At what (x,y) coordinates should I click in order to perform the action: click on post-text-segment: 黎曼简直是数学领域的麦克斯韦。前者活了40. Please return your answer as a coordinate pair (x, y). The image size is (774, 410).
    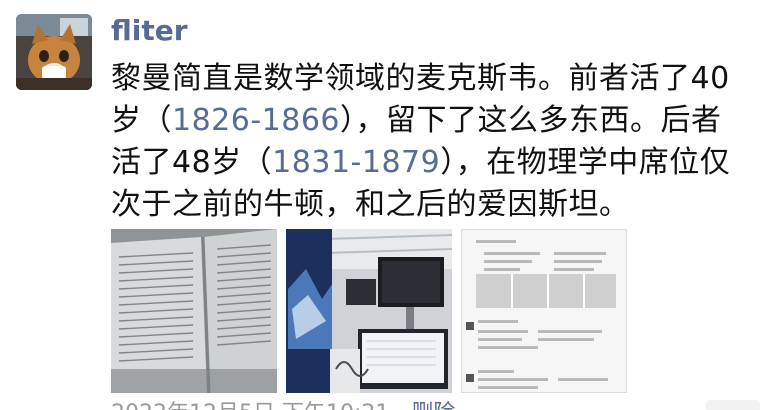
    Looking at the image, I should click on (420, 78).